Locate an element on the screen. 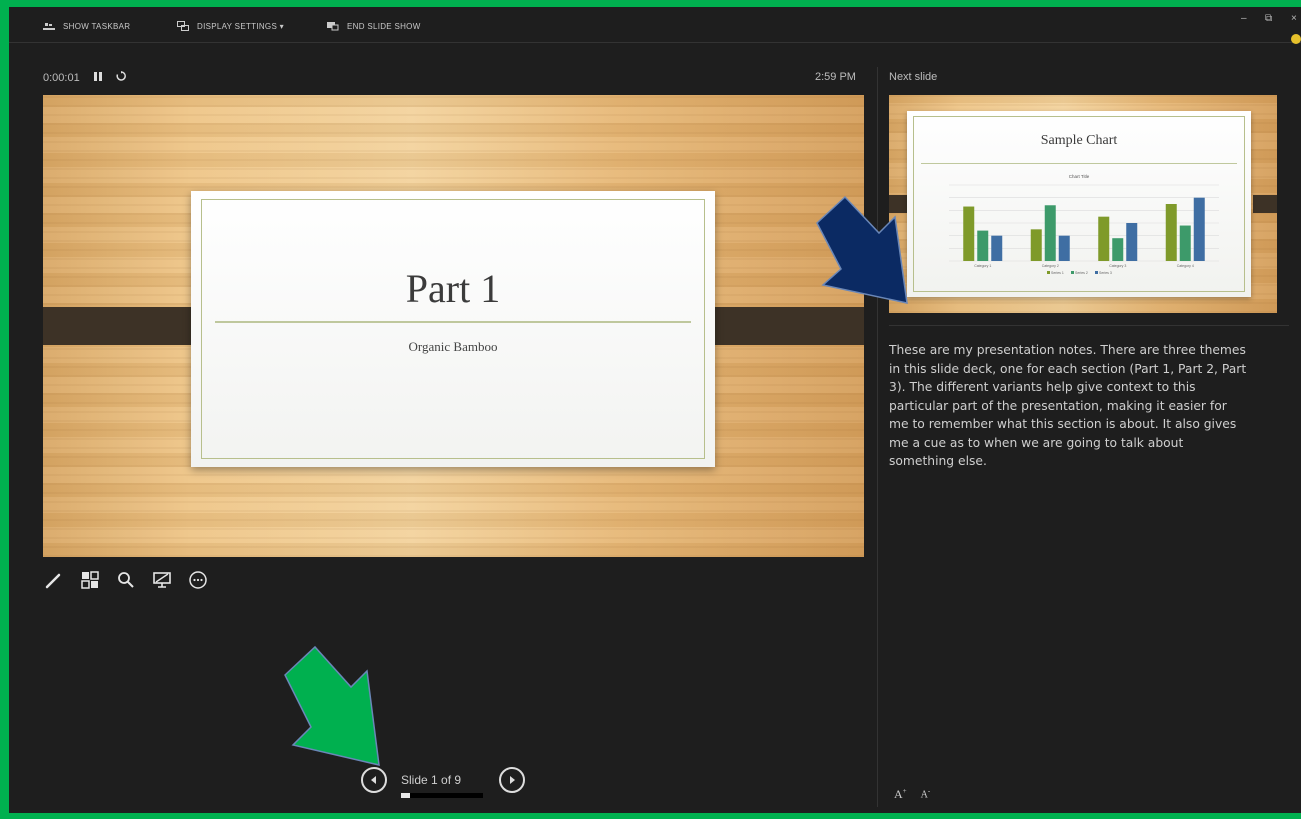 The image size is (1301, 819). slide-progress-bar is located at coordinates (442, 795).